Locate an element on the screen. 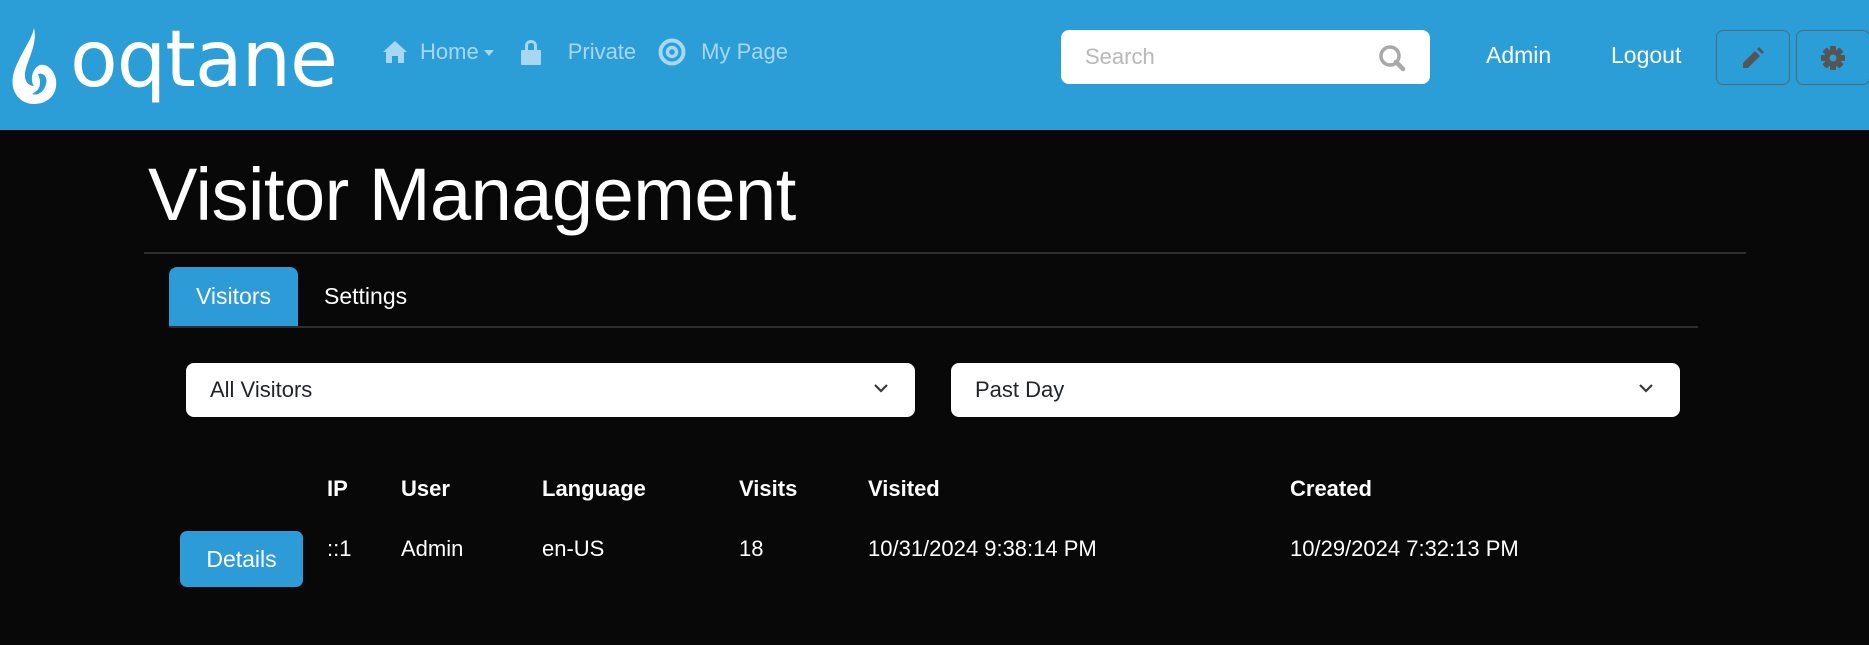 The width and height of the screenshot is (1869, 645). title-divider is located at coordinates (945, 253).